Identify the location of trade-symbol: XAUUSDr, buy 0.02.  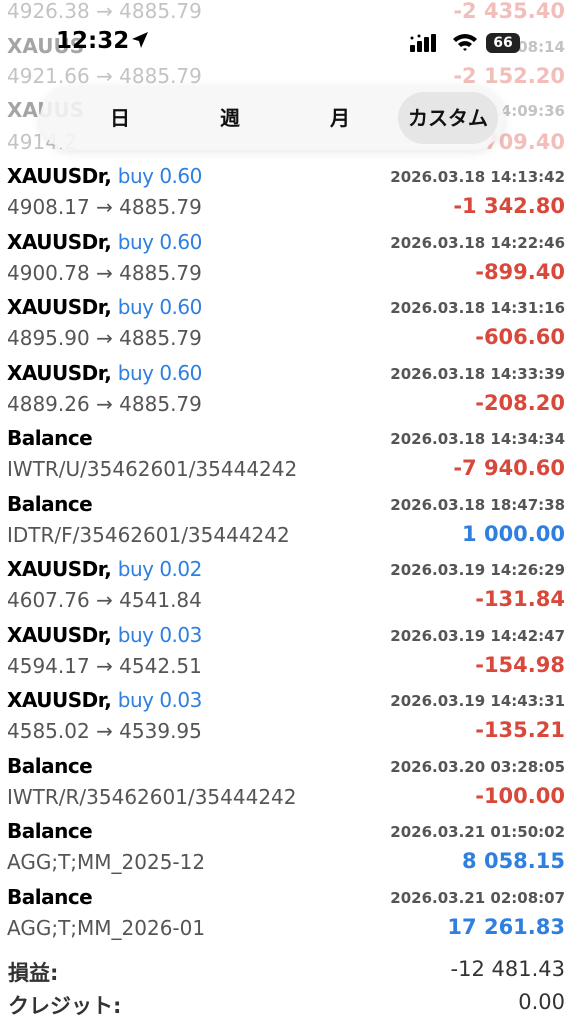
(104, 569).